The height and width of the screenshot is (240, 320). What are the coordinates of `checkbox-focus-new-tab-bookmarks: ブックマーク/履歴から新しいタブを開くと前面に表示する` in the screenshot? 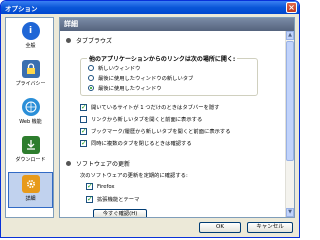 It's located at (155, 131).